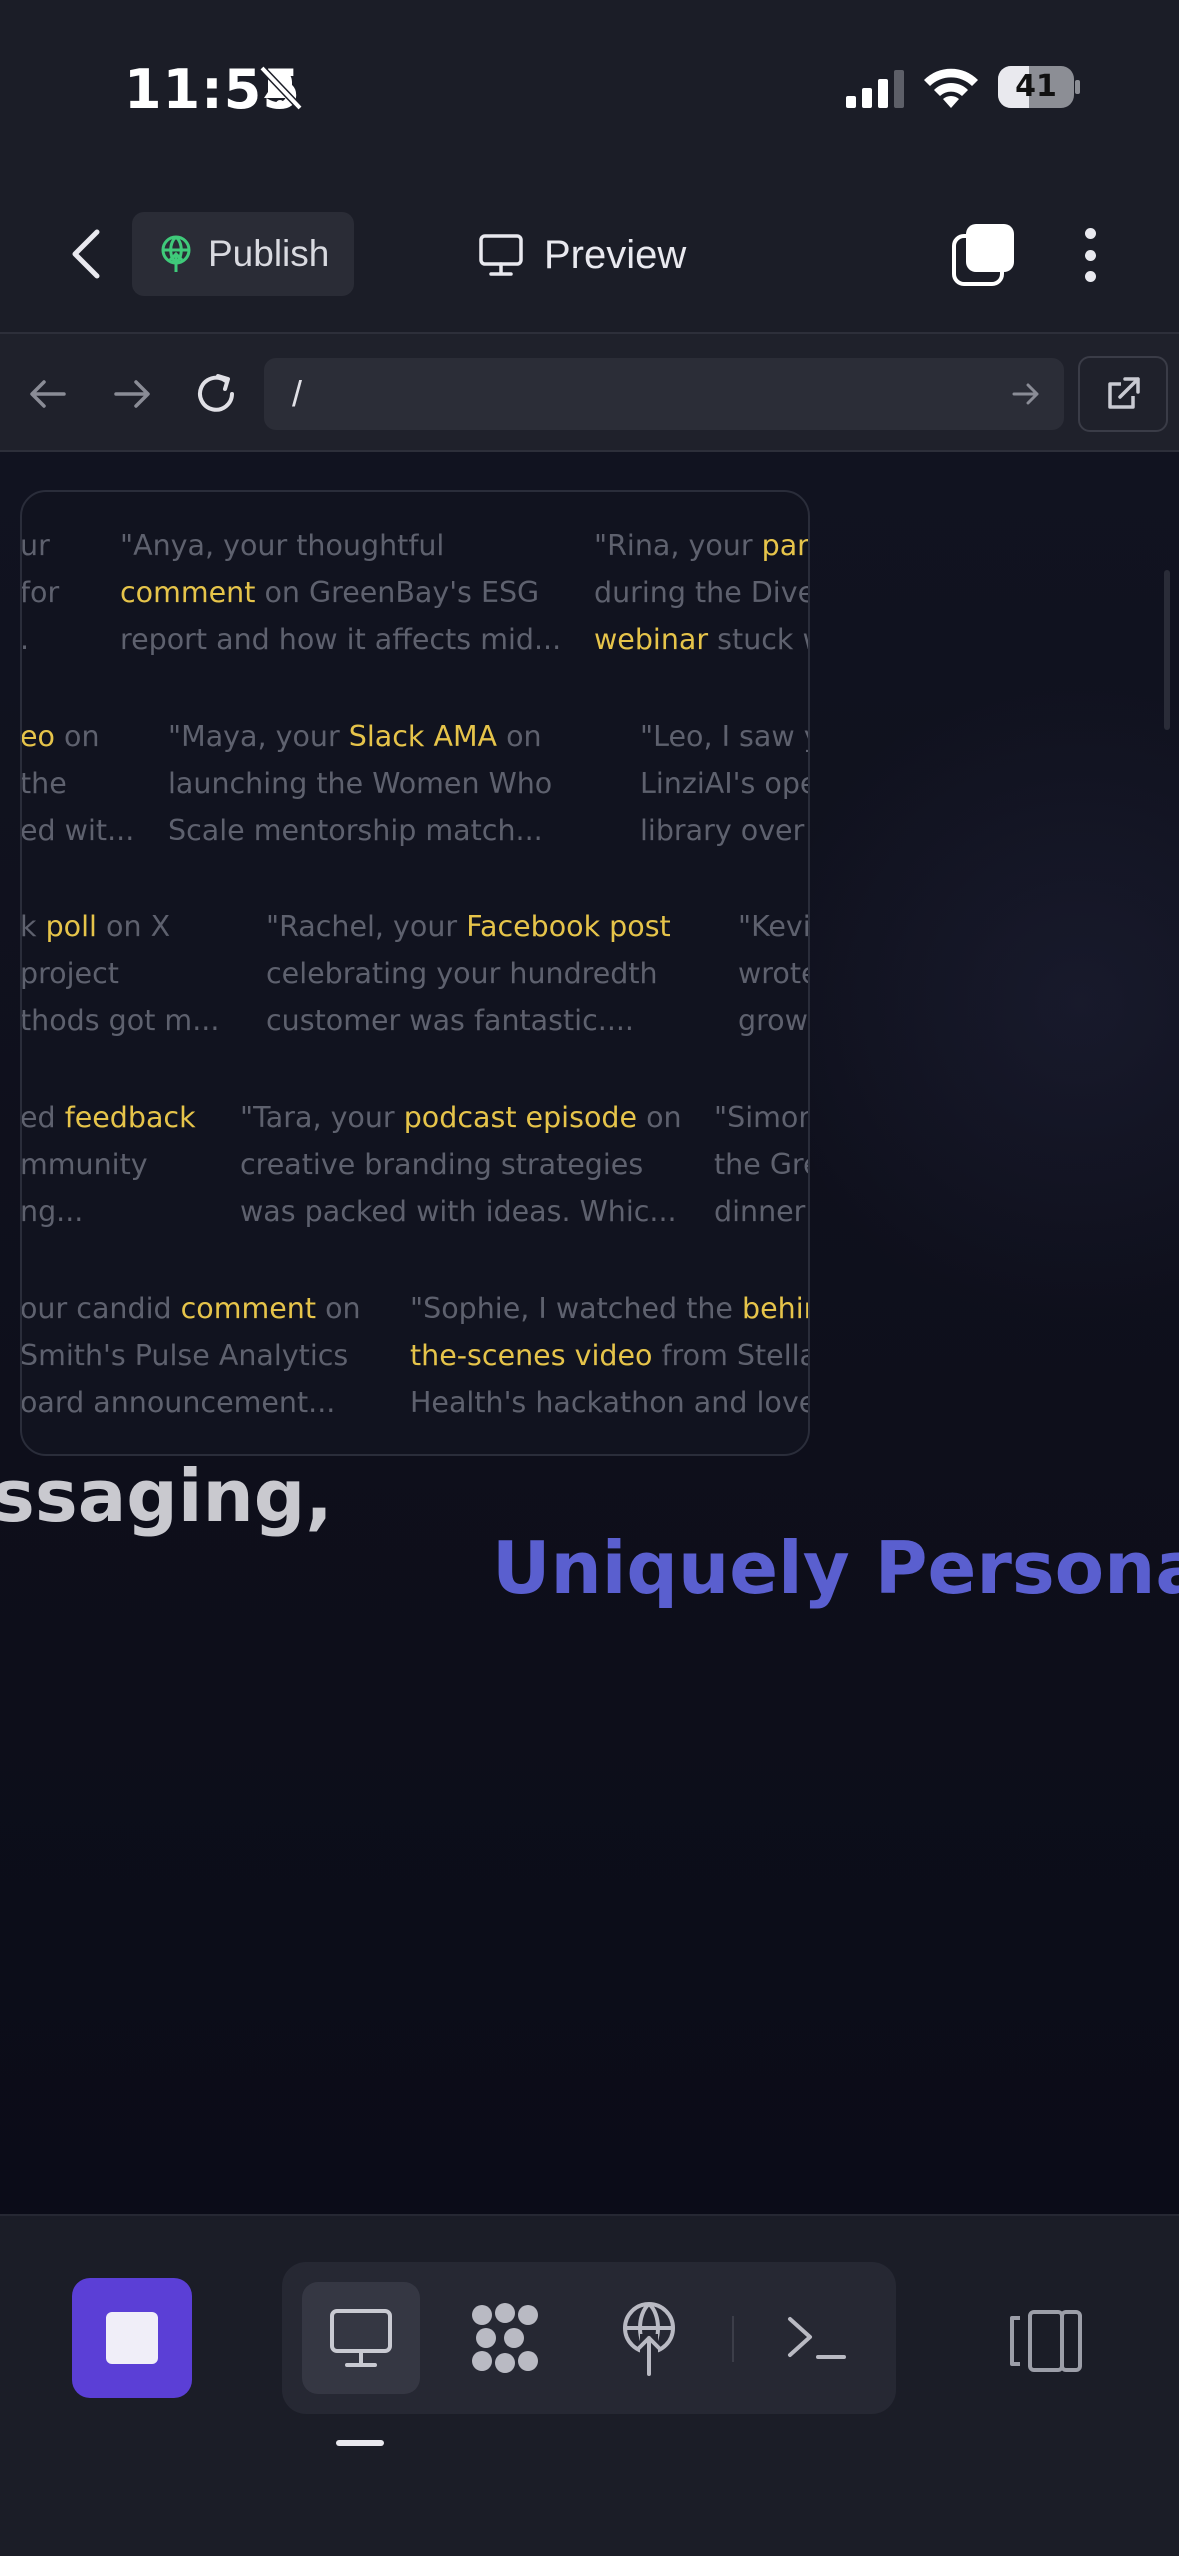 This screenshot has width=1179, height=2556. I want to click on quote-item: "Simon the Gre dinner, so click(762, 1164).